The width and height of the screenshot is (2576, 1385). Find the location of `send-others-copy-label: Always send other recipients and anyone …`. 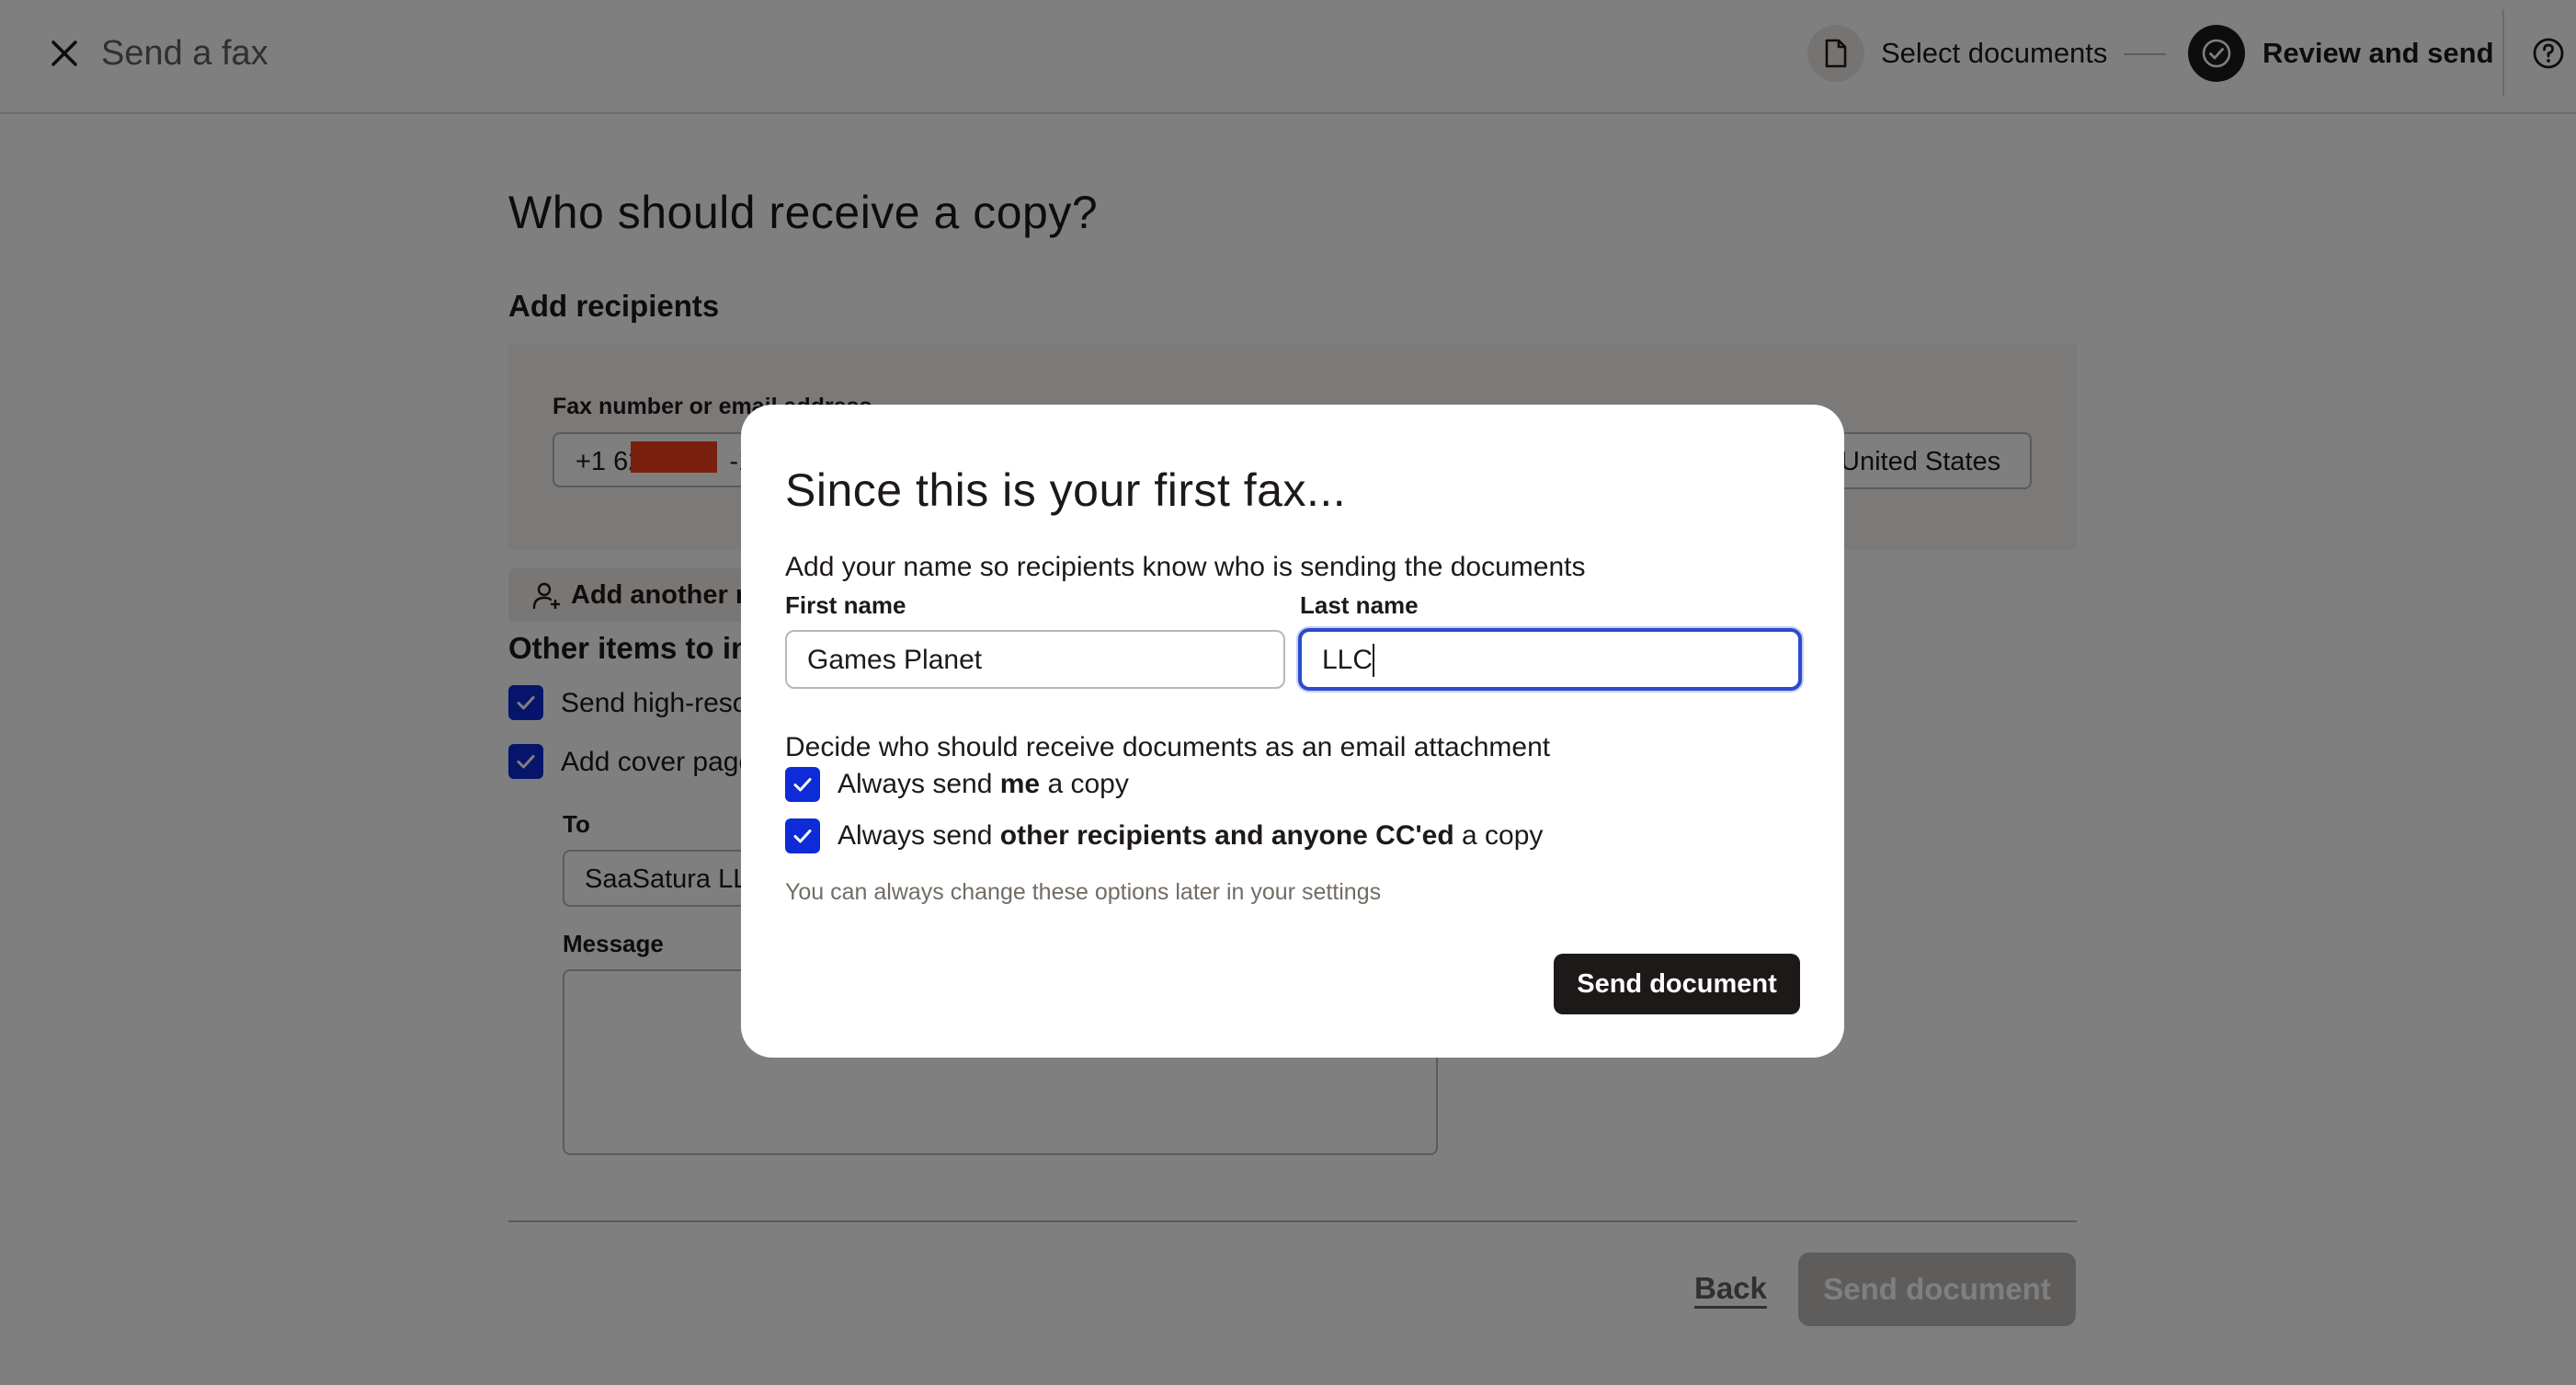

send-others-copy-label: Always send other recipients and anyone … is located at coordinates (1191, 835).